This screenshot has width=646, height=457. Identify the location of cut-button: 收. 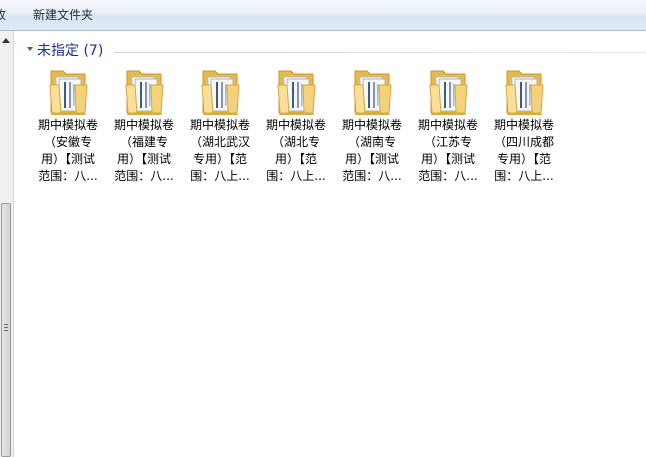
(3, 15).